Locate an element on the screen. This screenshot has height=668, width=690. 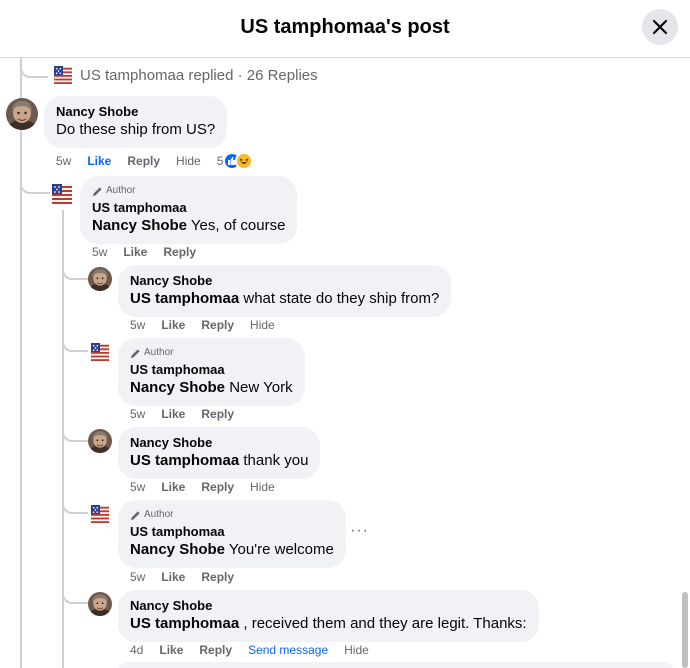
comment-text: US tamphomaa thank you is located at coordinates (219, 461).